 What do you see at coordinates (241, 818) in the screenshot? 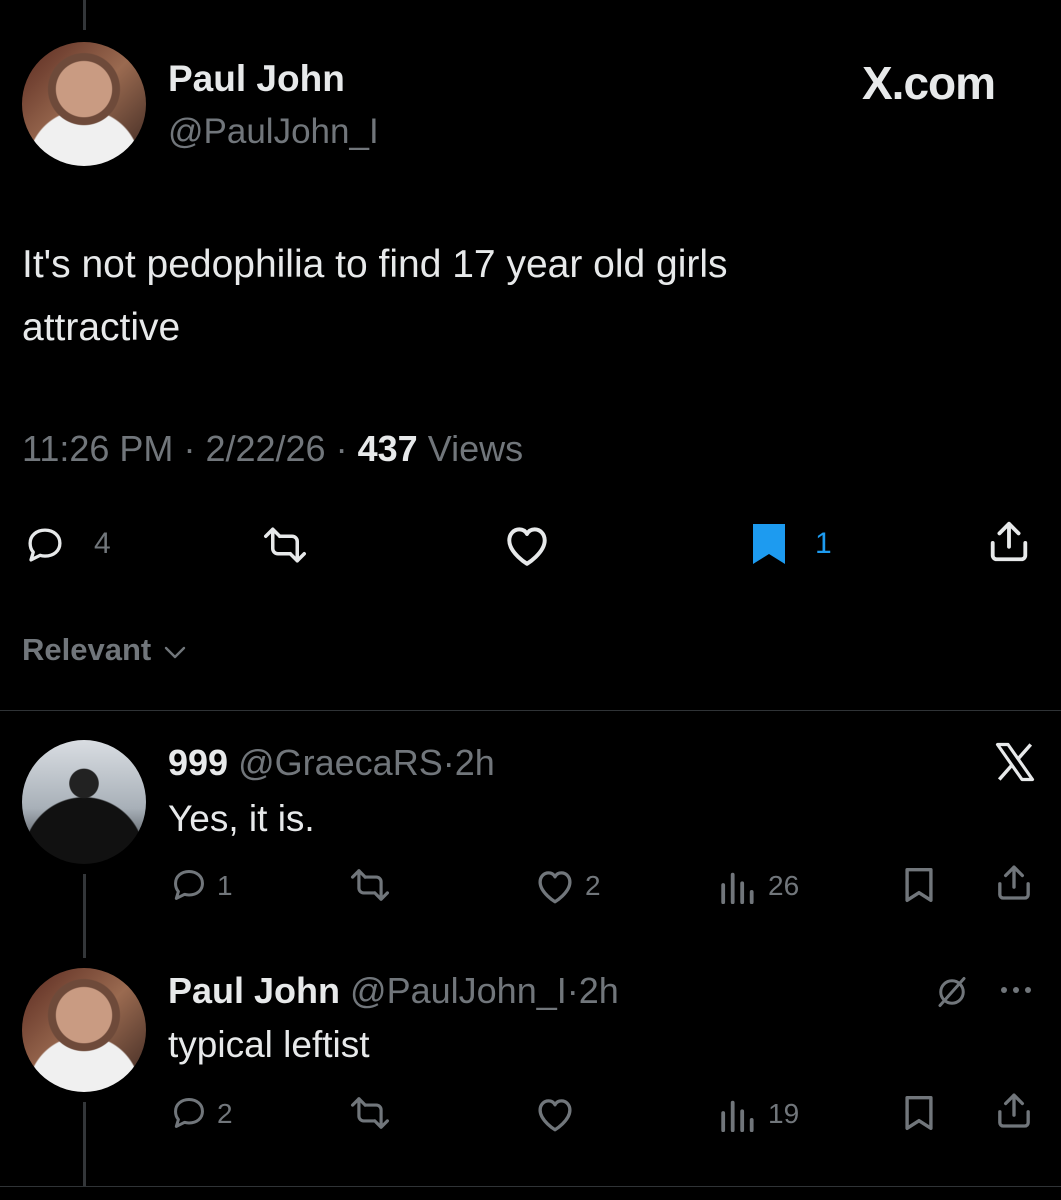
I see `reply-text: Yes, it is.` at bounding box center [241, 818].